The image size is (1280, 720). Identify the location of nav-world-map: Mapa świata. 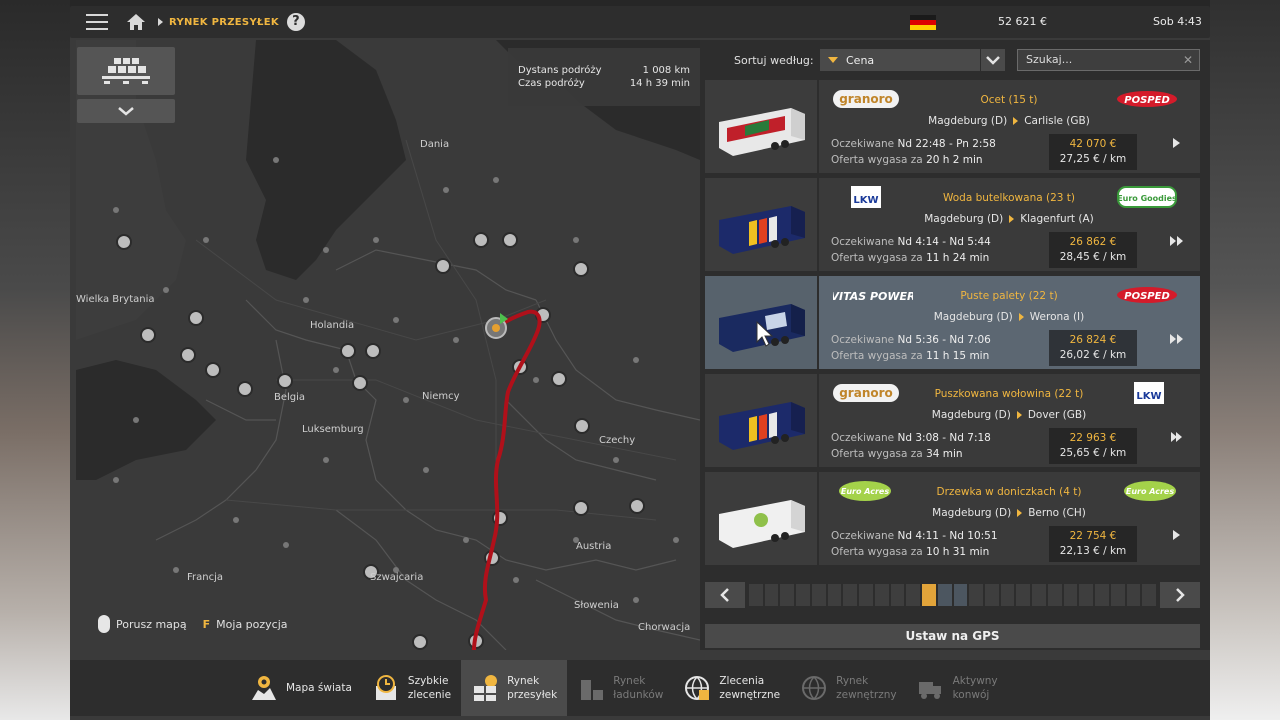
(301, 688).